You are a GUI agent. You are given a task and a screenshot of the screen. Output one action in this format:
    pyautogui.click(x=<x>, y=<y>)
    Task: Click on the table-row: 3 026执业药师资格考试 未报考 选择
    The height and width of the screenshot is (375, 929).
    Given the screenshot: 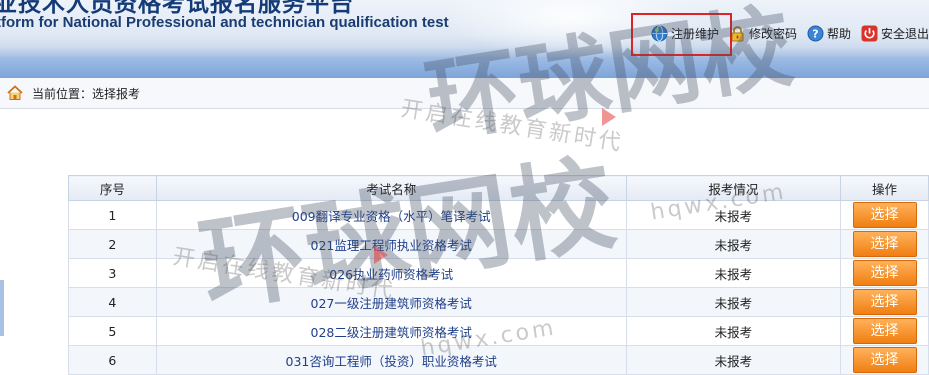 What is the action you would take?
    pyautogui.click(x=498, y=273)
    